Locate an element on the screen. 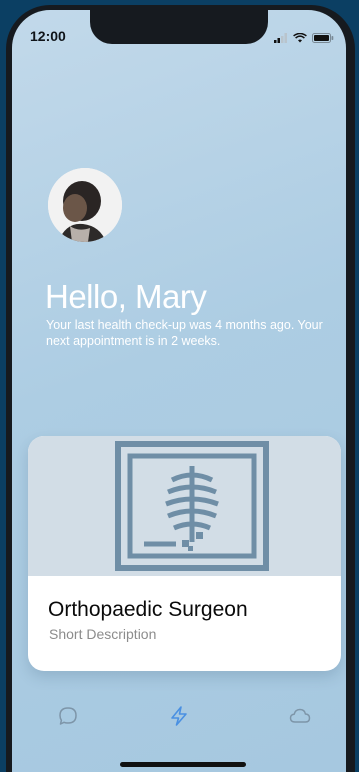  card-title: Orthopaedic Surgeon is located at coordinates (148, 609).